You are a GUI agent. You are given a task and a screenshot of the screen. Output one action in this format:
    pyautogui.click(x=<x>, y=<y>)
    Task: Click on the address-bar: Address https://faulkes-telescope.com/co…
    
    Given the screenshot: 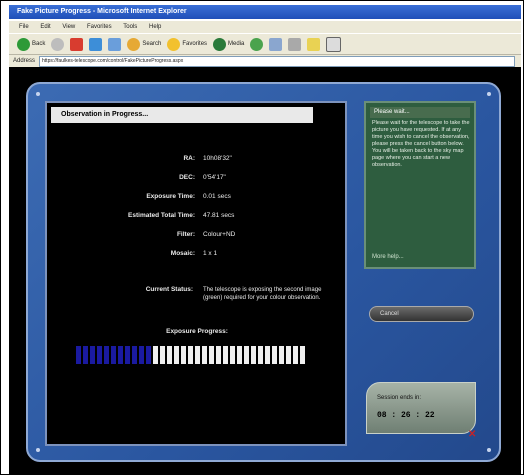 What is the action you would take?
    pyautogui.click(x=265, y=61)
    